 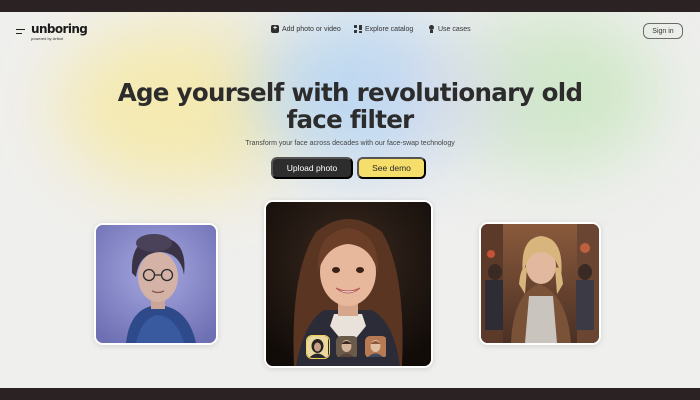 What do you see at coordinates (156, 284) in the screenshot?
I see `elderly-woman-image` at bounding box center [156, 284].